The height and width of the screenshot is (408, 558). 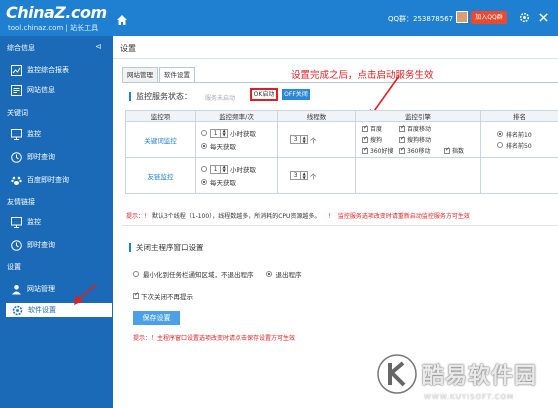 I want to click on table-row: 友链监控 1 ▲ ▼ 小时获取 每天获取 3 ▲ ▼ 个, so click(x=341, y=175).